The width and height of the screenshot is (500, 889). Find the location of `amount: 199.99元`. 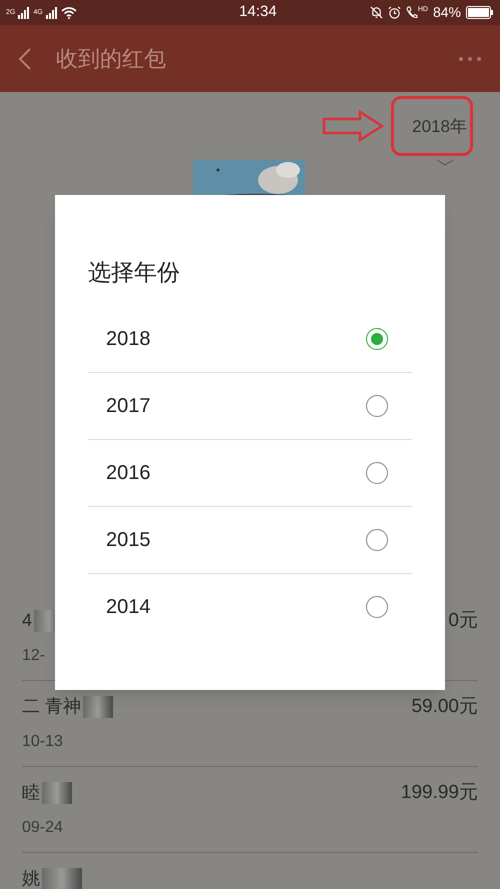

amount: 199.99元 is located at coordinates (439, 793).